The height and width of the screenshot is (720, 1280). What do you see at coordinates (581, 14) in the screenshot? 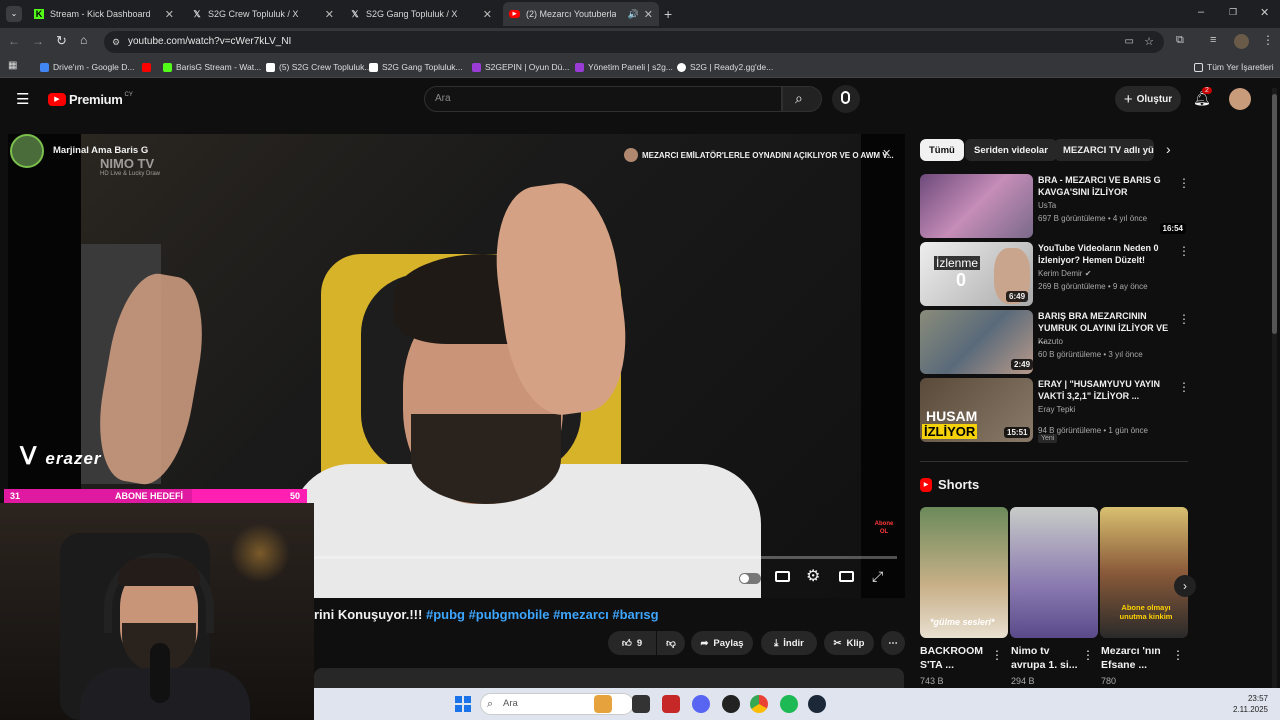
I see `tab-youtube-active: ▶ (2) Mezarcı Youtuberlar Hak 🔊 ✕` at bounding box center [581, 14].